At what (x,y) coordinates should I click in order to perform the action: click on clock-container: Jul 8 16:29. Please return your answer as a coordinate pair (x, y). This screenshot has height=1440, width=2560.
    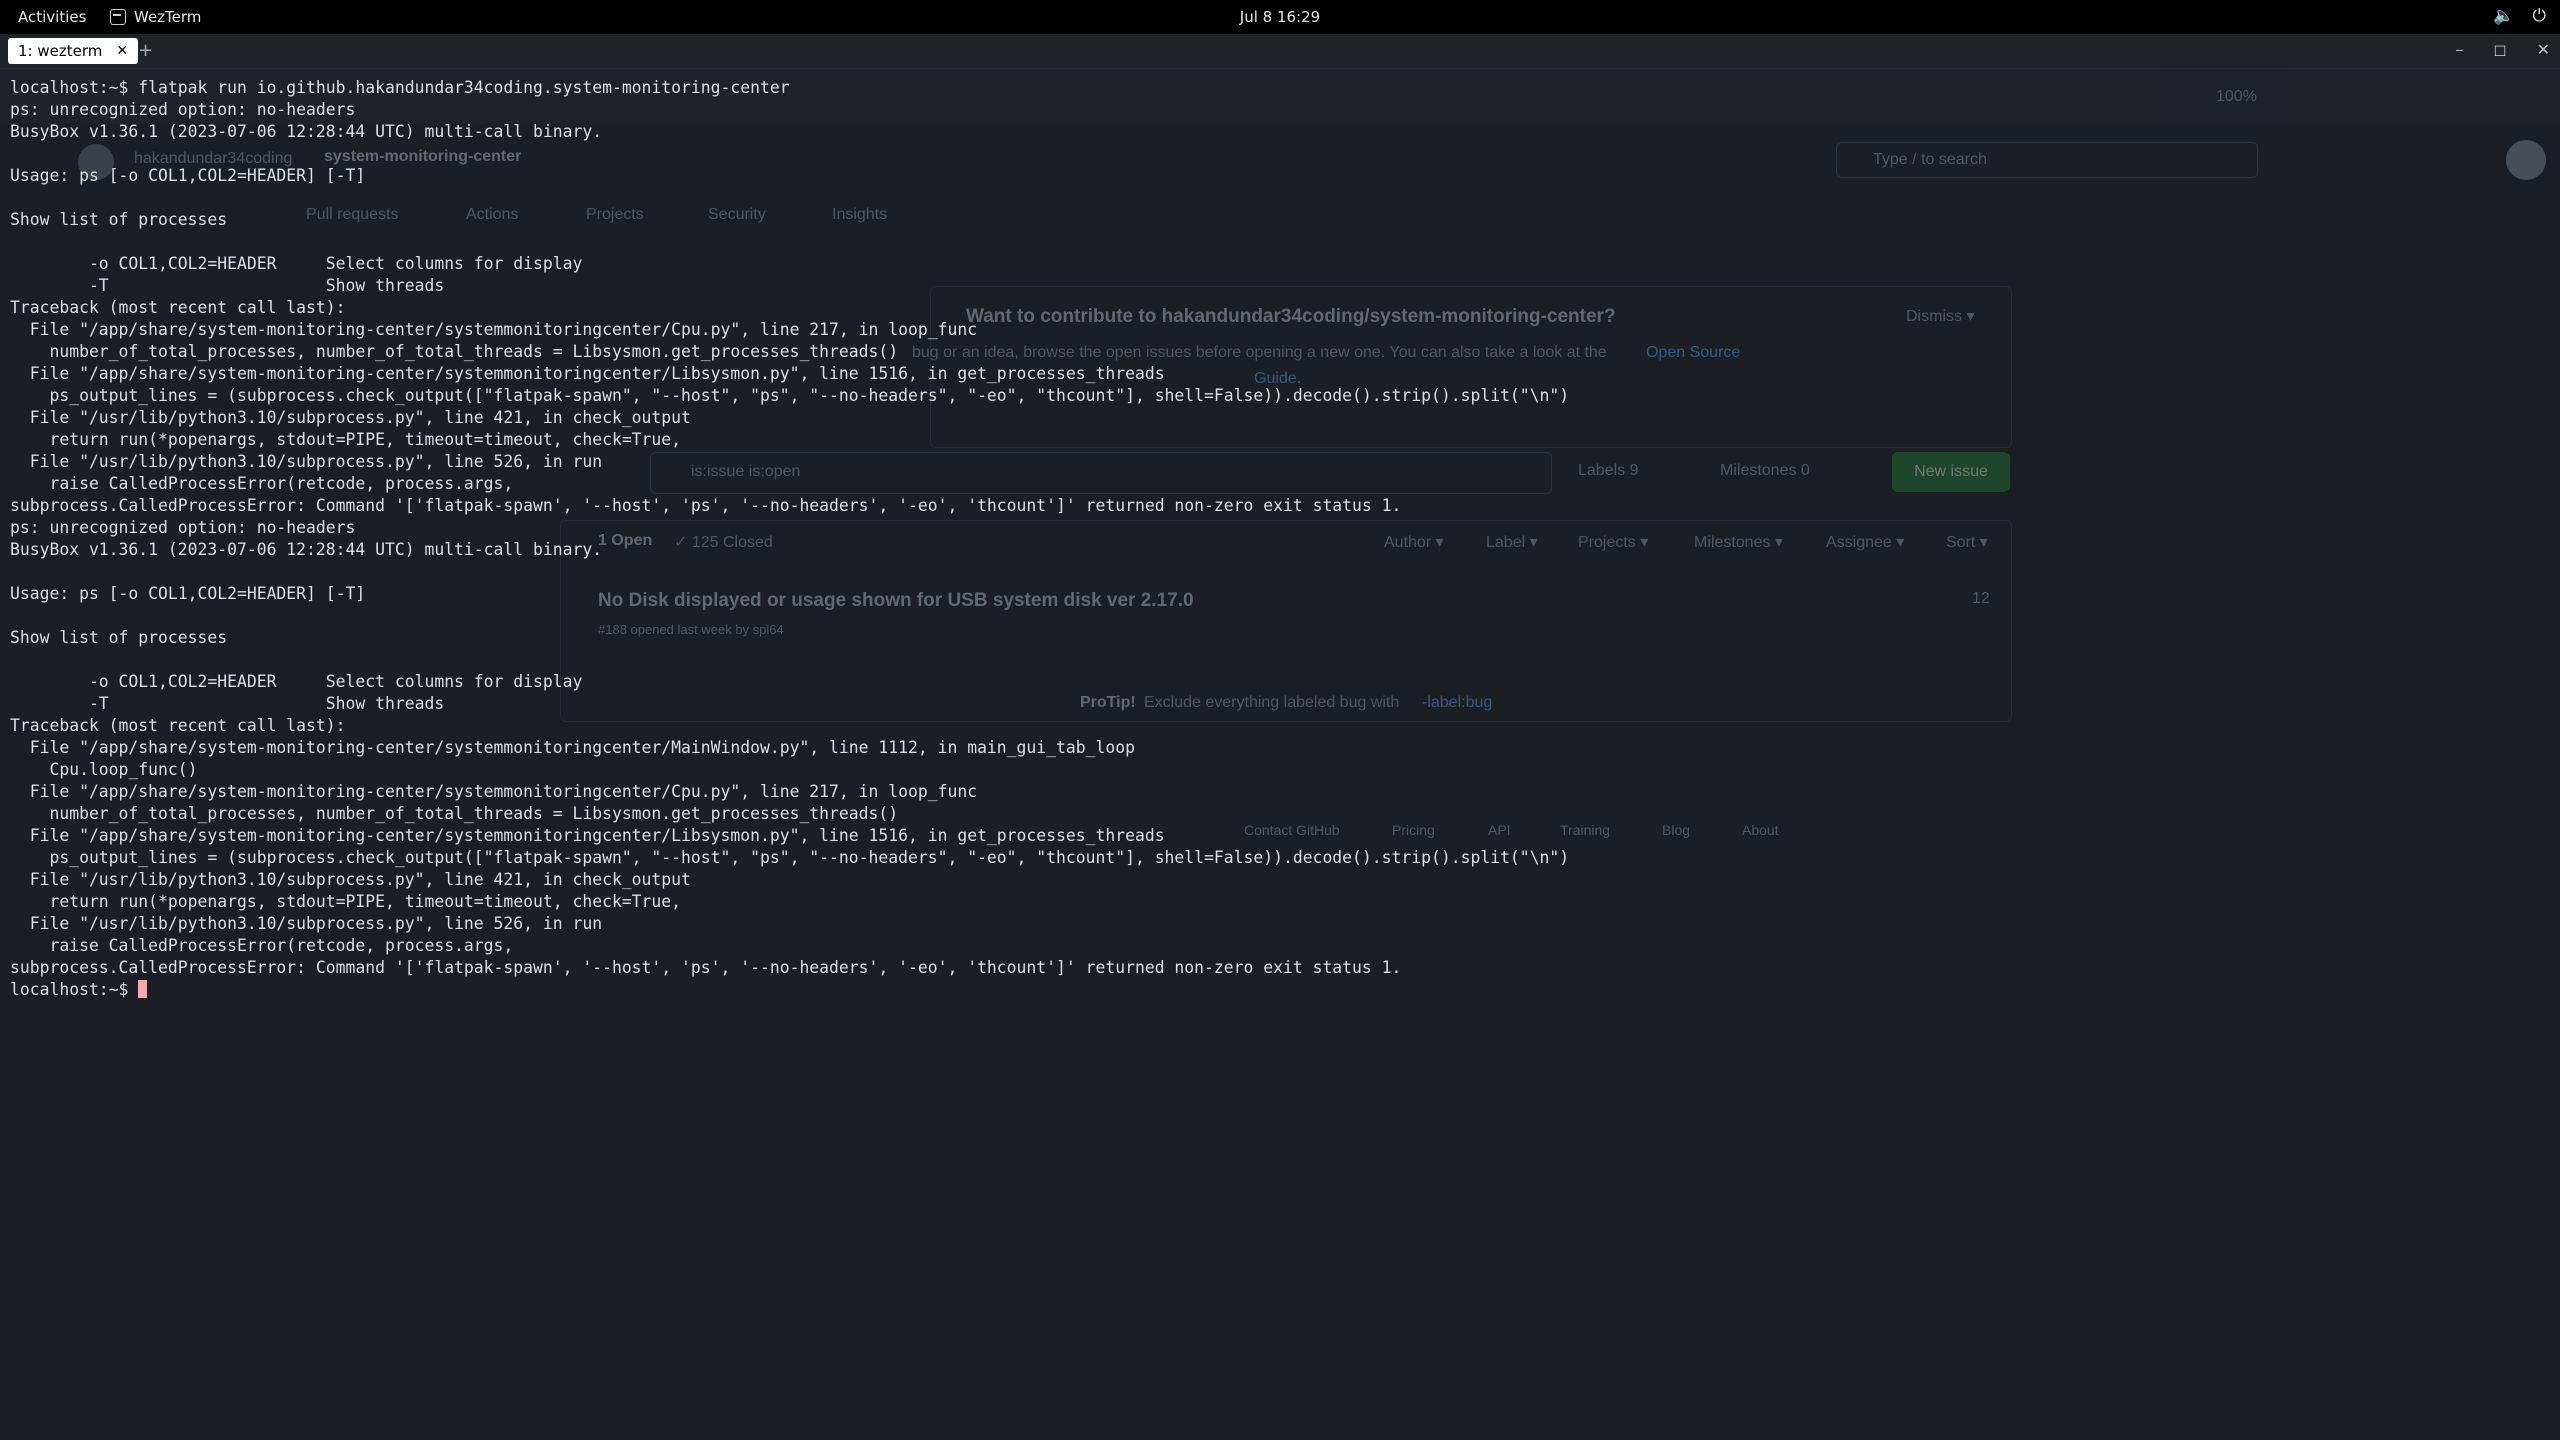
    Looking at the image, I should click on (1280, 17).